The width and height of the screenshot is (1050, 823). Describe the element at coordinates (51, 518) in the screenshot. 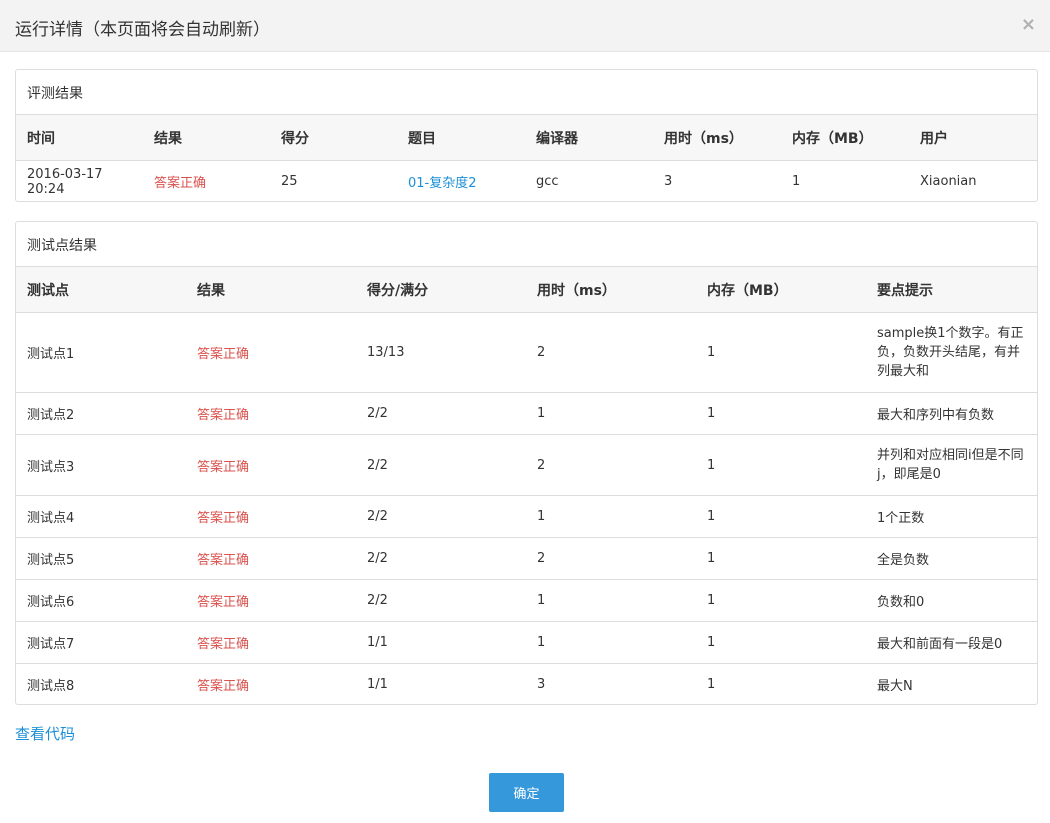

I see `testcase-name: 测试点4` at that location.